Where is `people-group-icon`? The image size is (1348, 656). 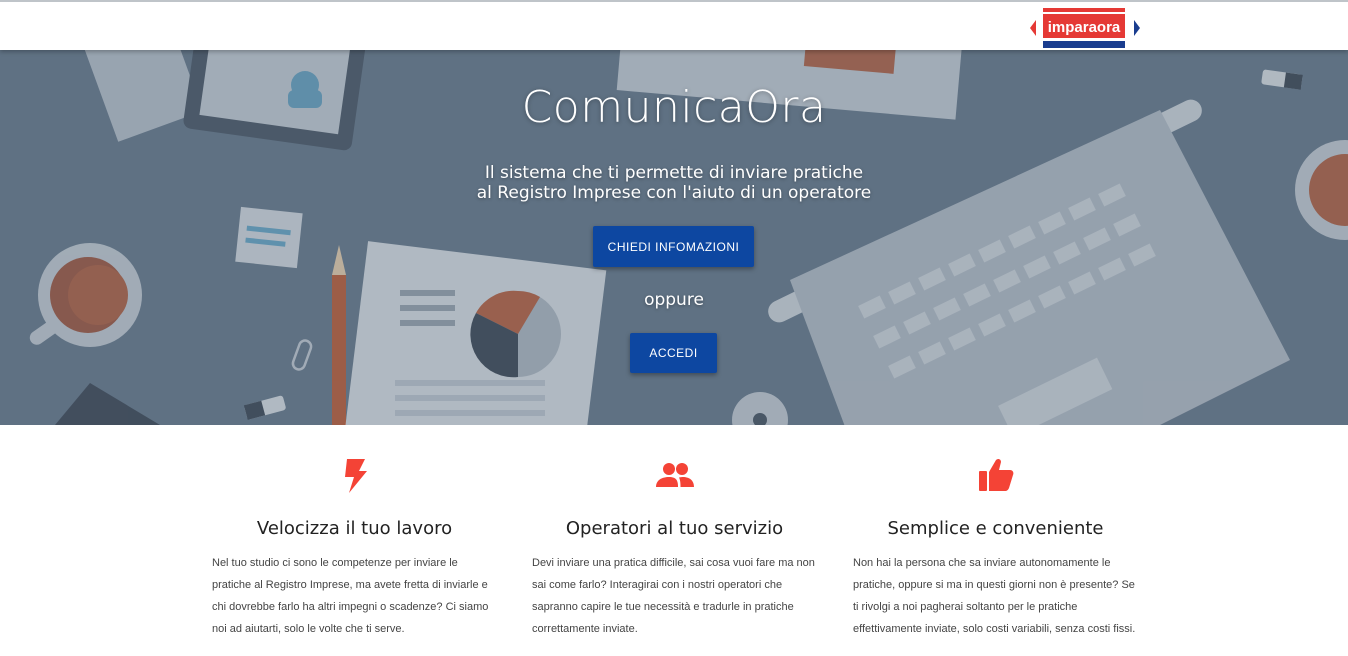 people-group-icon is located at coordinates (674, 475).